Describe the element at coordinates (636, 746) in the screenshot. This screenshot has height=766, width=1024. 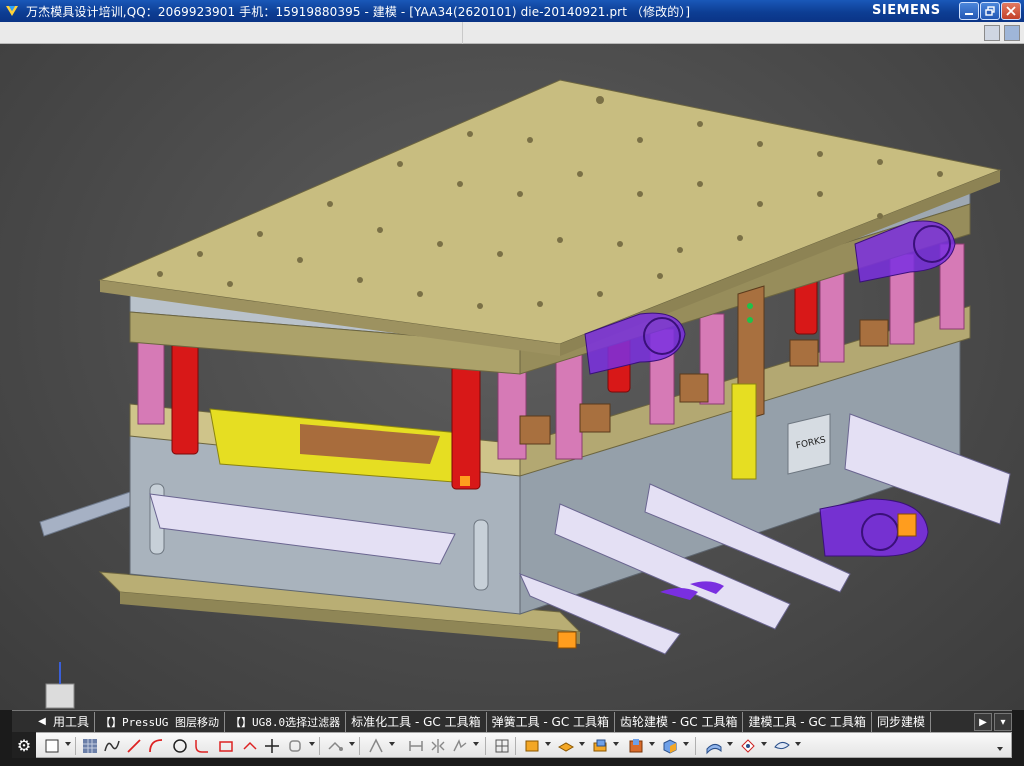
I see `cone-icon` at that location.